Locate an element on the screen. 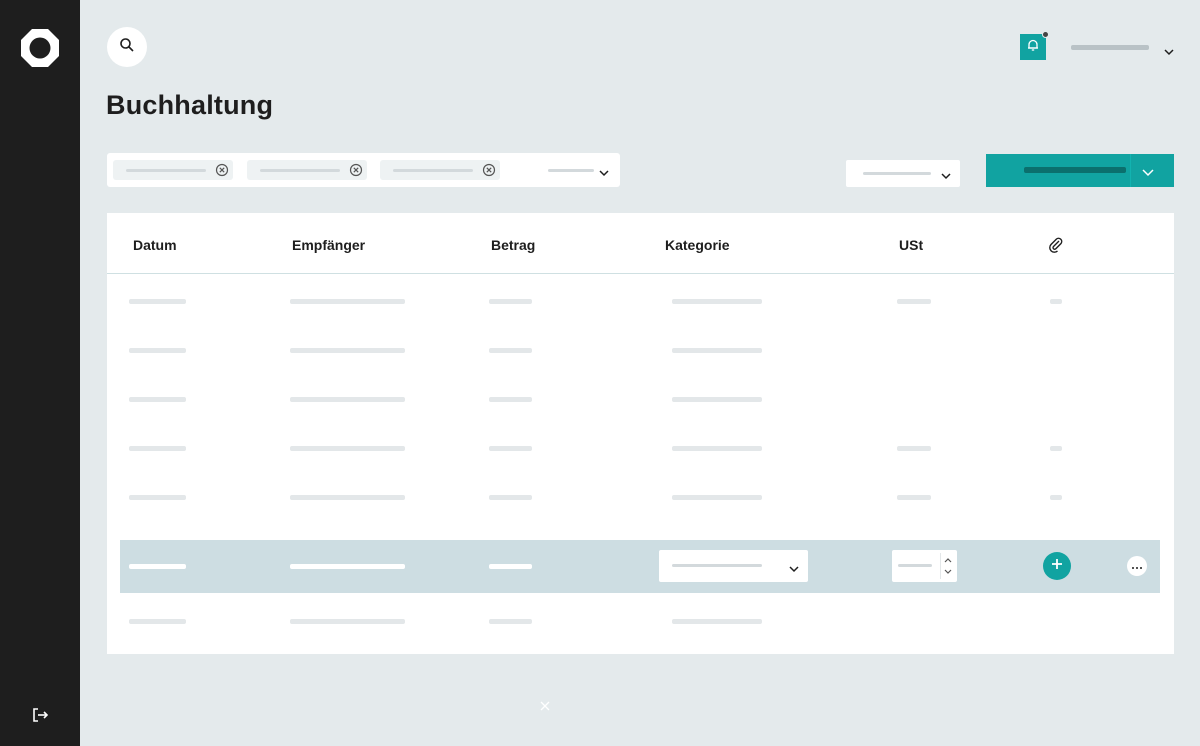 The image size is (1200, 746). bell-icon is located at coordinates (1033, 47).